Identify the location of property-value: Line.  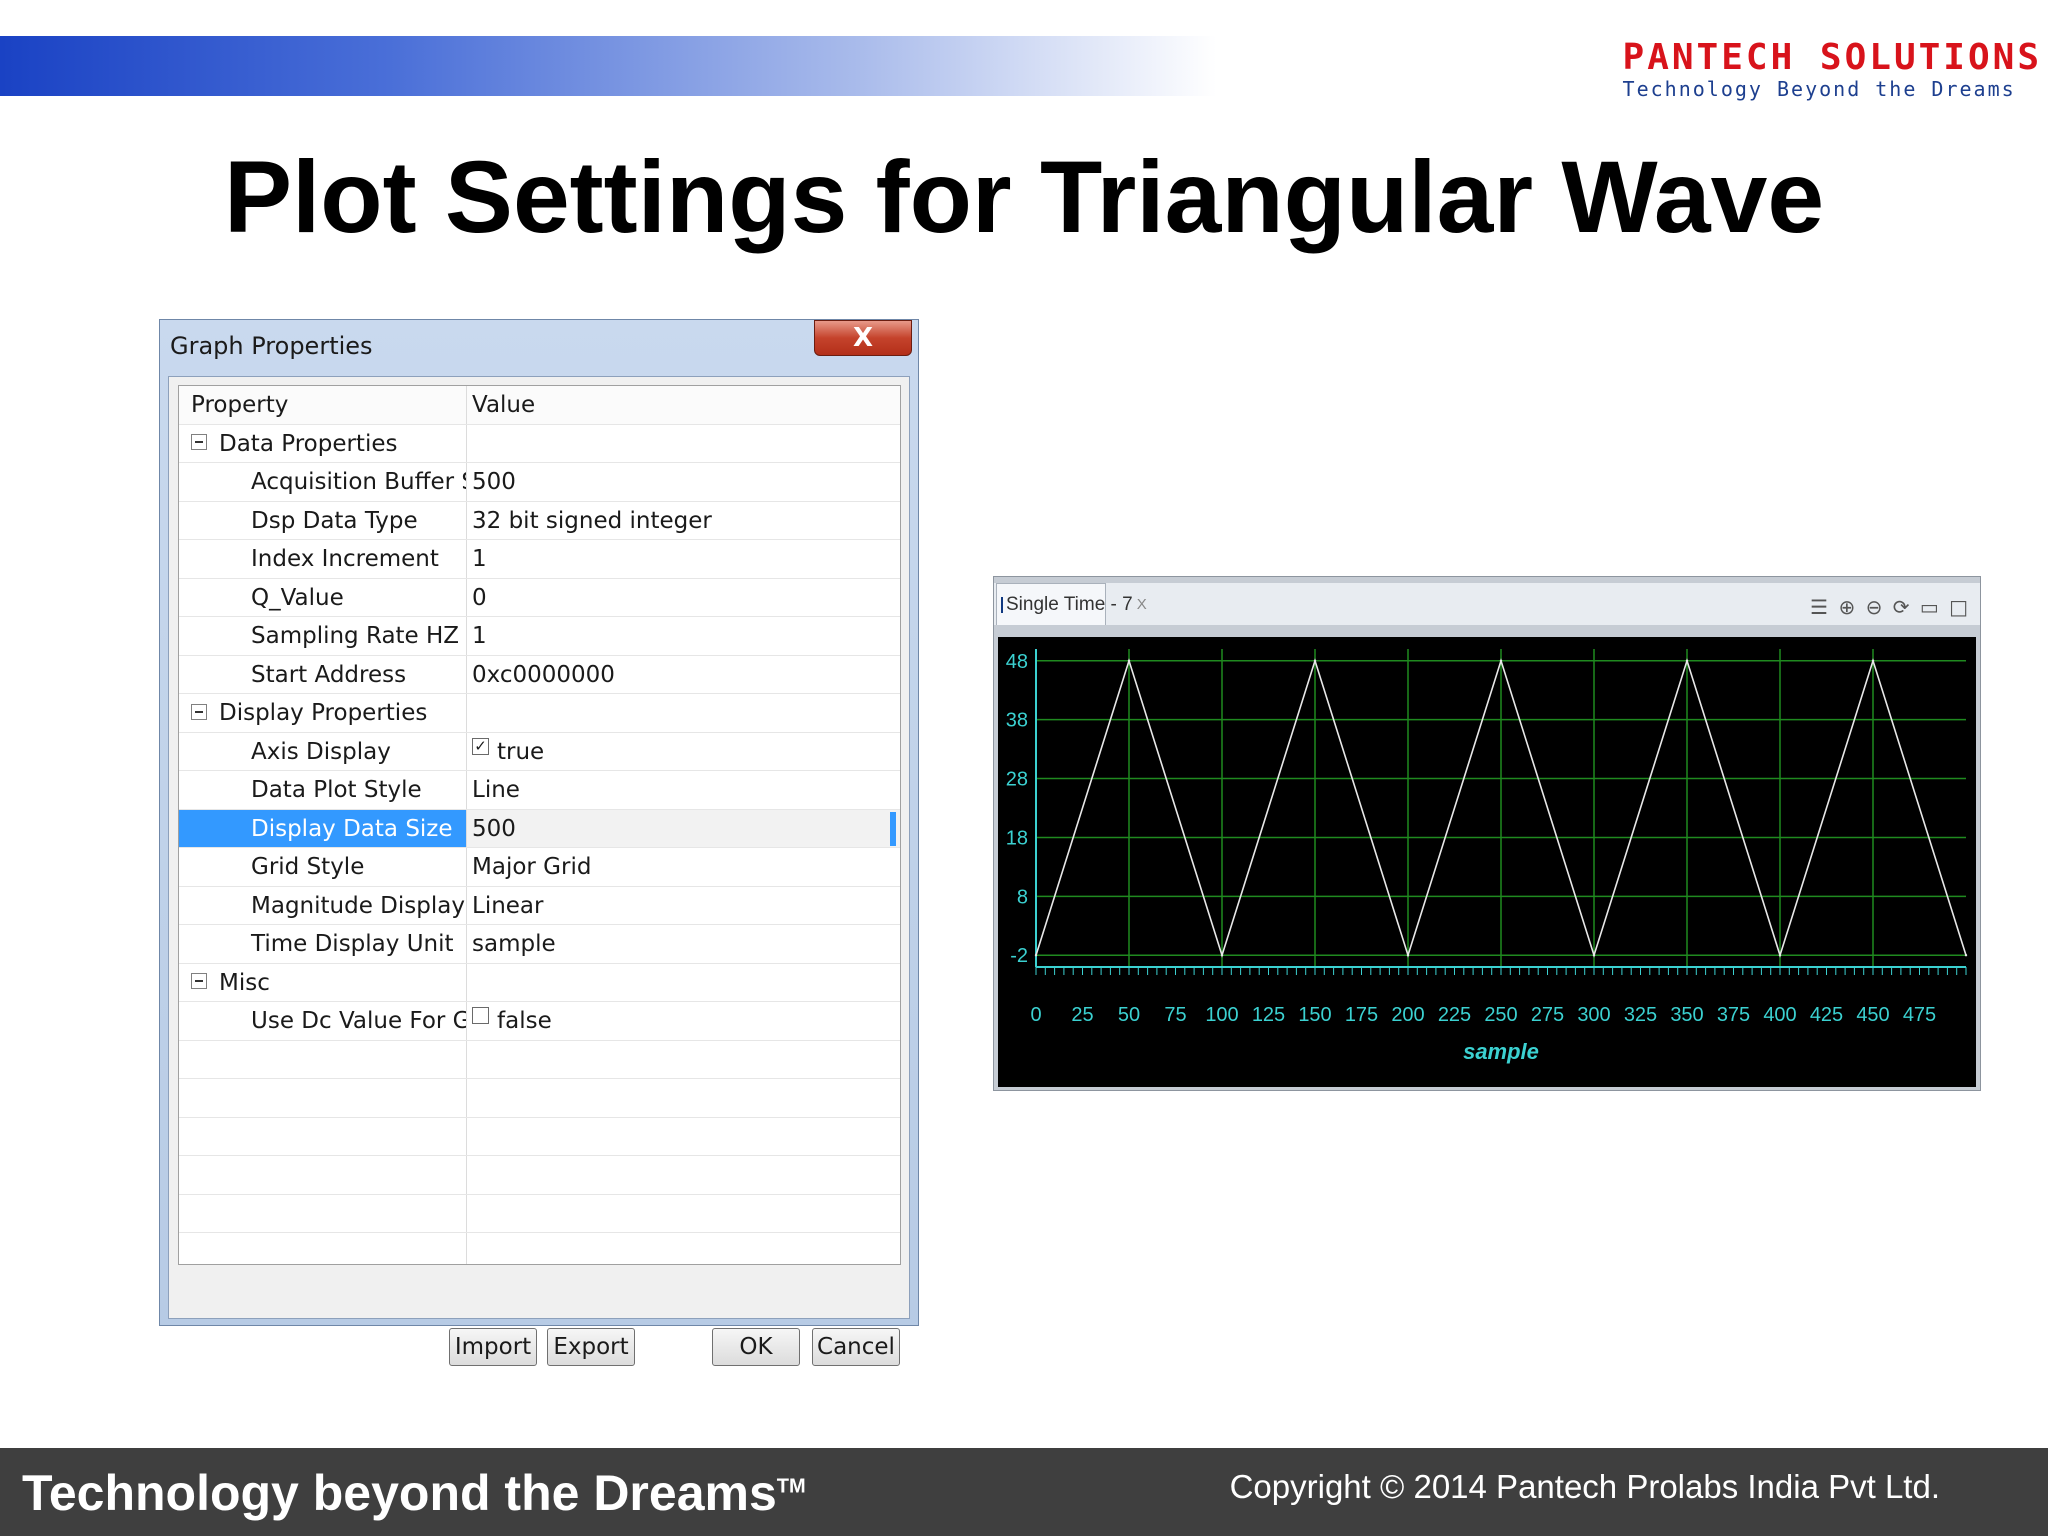
(683, 790).